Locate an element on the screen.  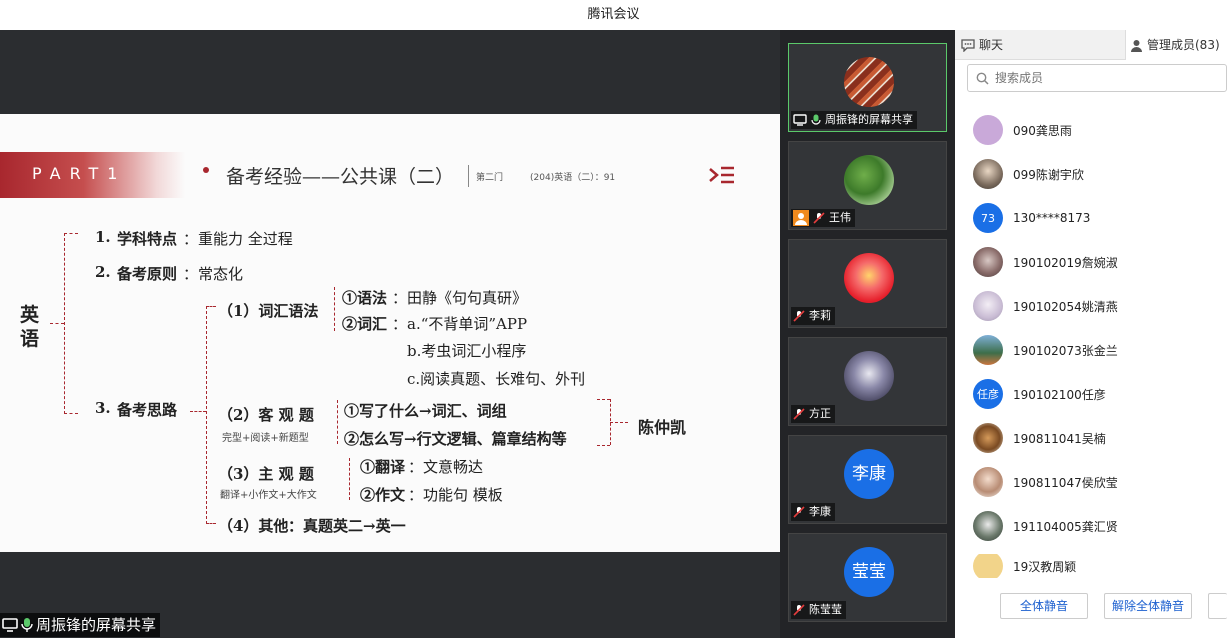
item2-number: 2. is located at coordinates (103, 272).